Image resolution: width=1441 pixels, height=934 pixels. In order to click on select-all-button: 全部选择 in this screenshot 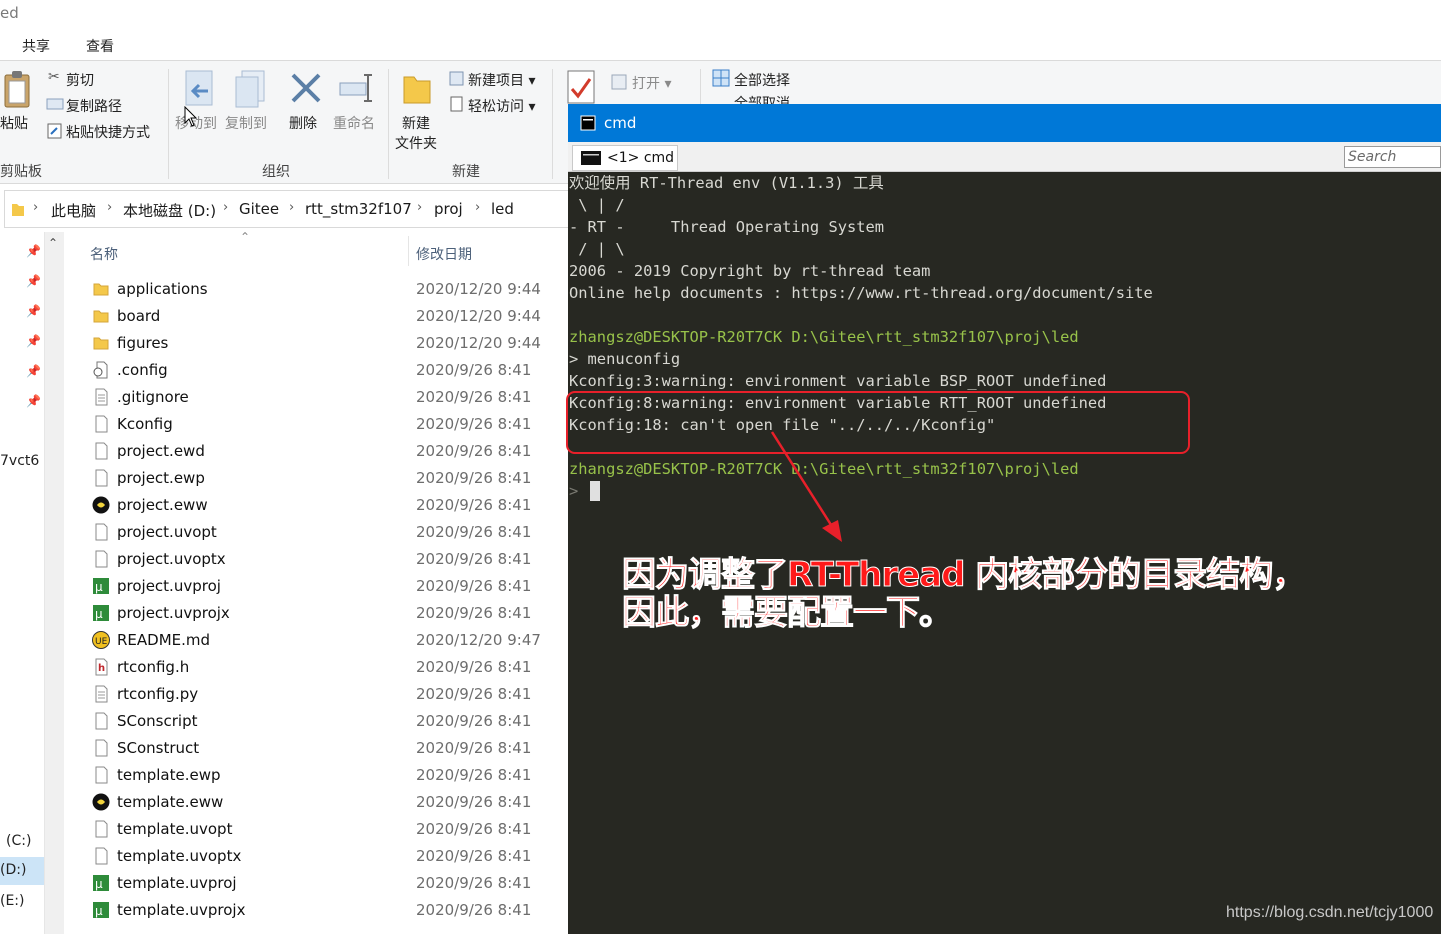, I will do `click(762, 80)`.